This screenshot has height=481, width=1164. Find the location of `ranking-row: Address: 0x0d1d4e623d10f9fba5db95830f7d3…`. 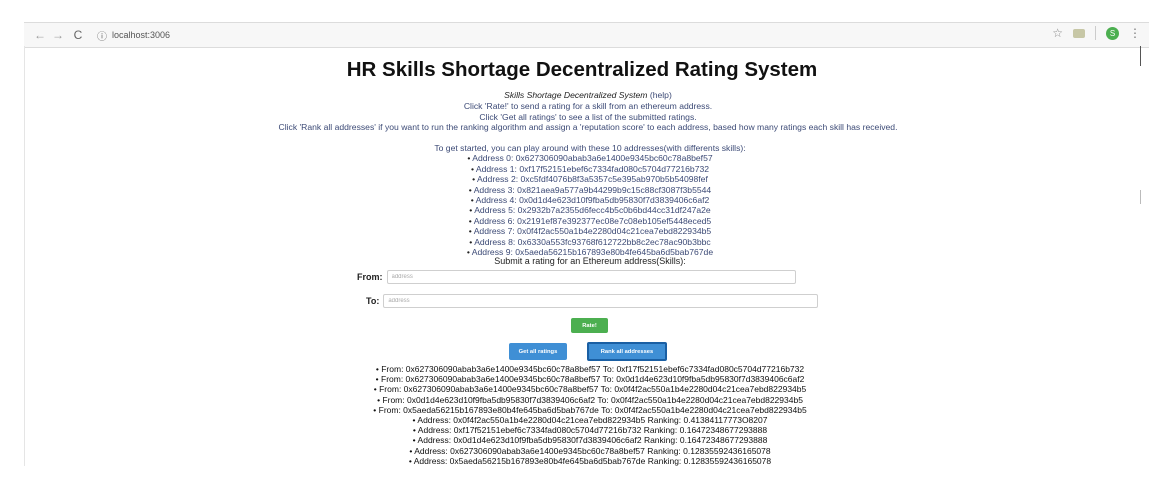

ranking-row: Address: 0x0d1d4e623d10f9fba5db95830f7d3… is located at coordinates (582, 440).